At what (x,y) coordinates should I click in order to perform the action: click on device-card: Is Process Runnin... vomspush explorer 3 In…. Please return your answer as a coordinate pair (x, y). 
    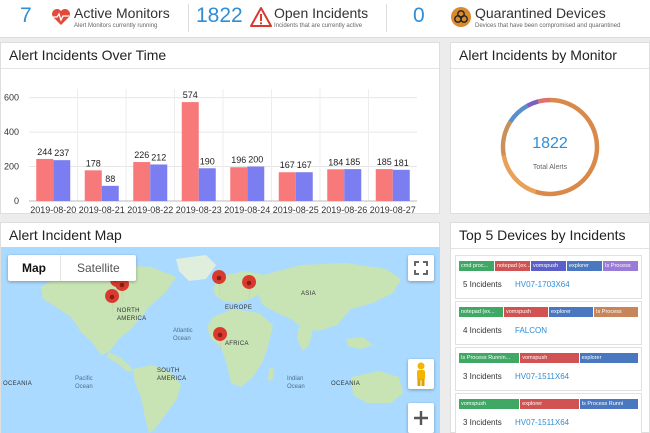
    Looking at the image, I should click on (548, 369).